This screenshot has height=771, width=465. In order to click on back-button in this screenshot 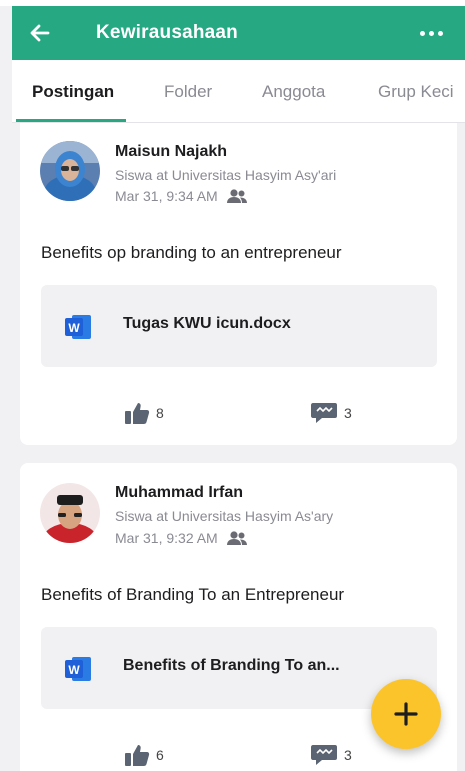, I will do `click(40, 33)`.